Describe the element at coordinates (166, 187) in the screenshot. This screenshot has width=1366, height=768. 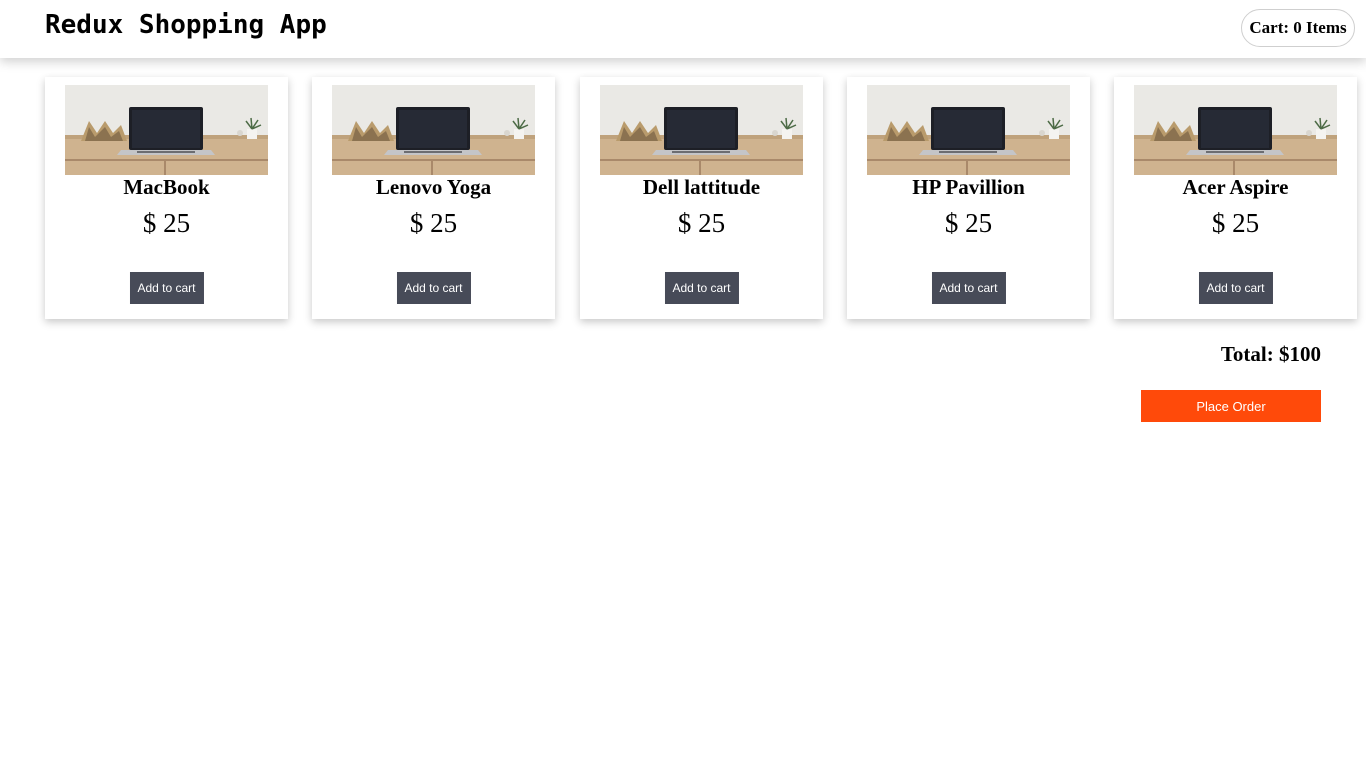
I see `product-name: MacBook` at that location.